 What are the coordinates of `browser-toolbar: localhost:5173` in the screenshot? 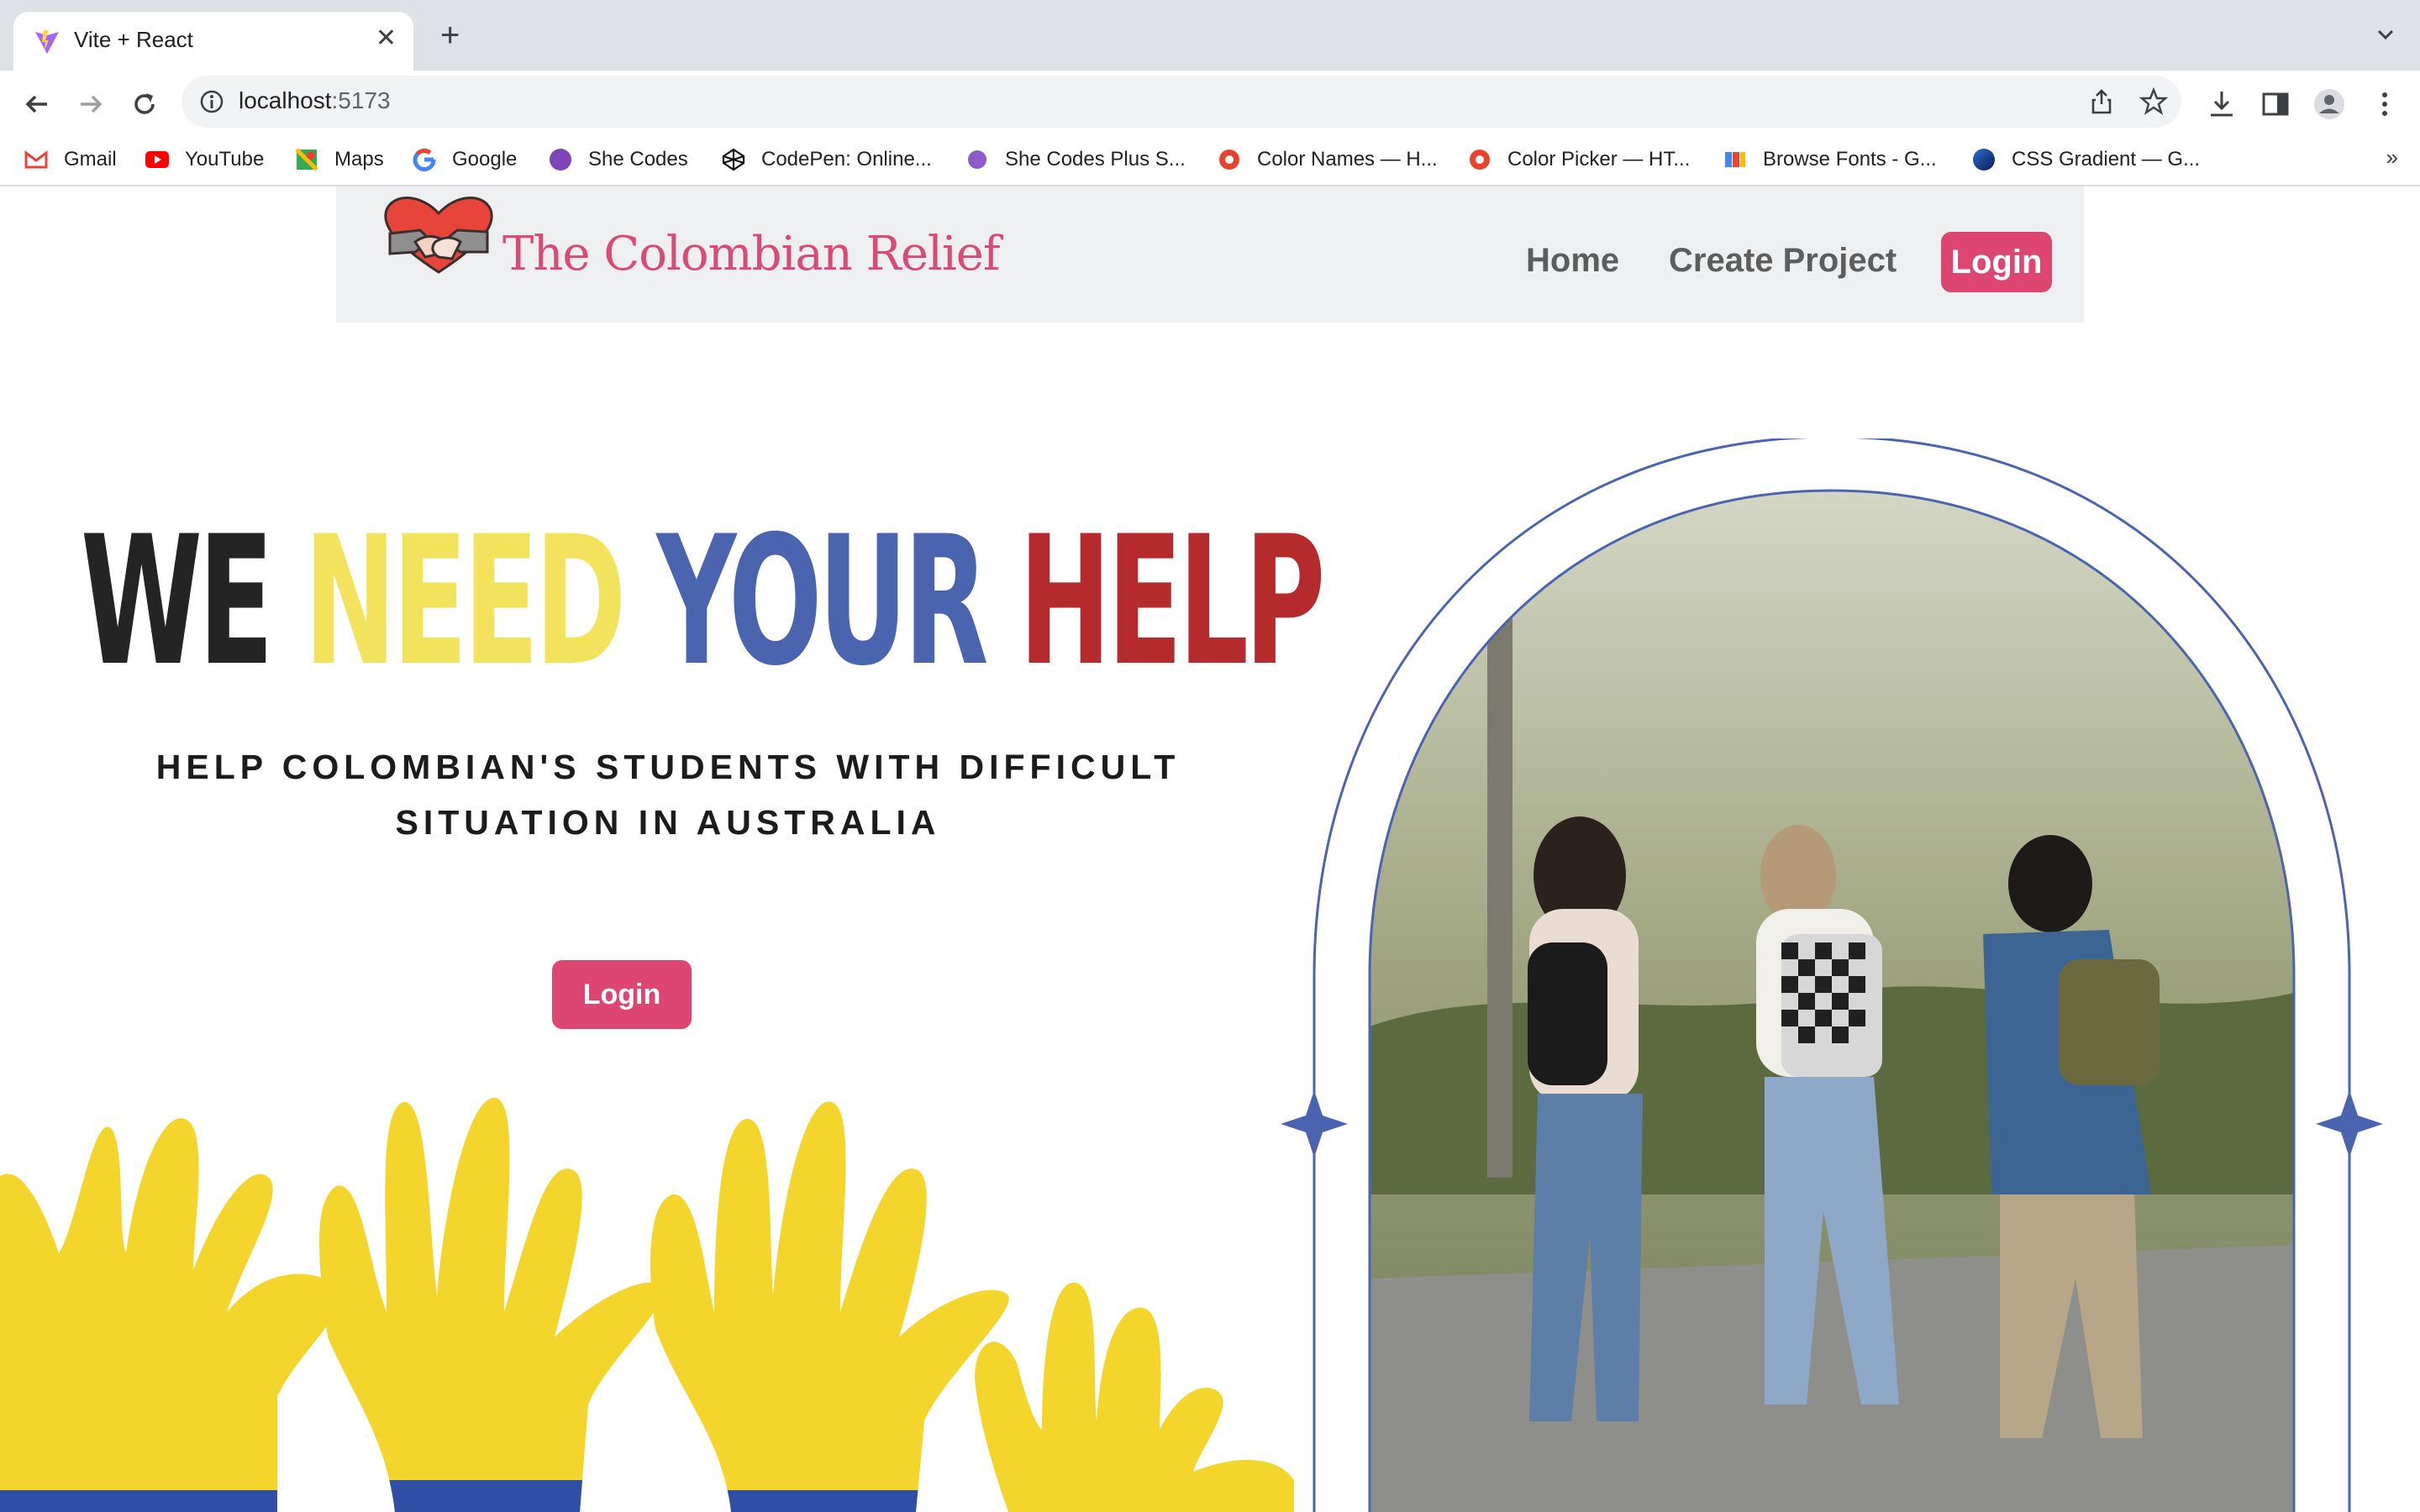 It's located at (1210, 103).